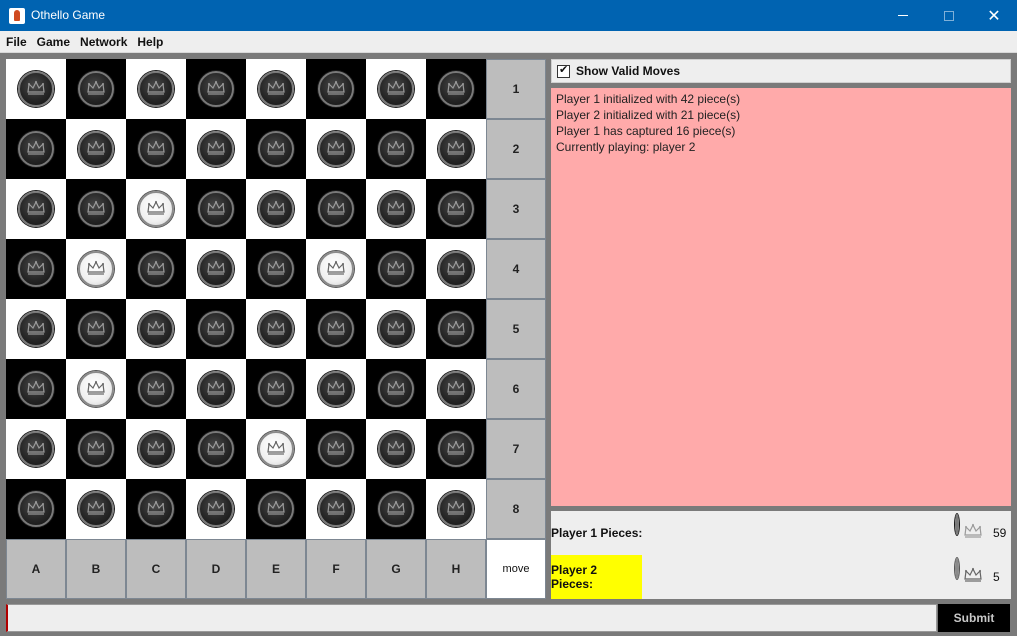 The width and height of the screenshot is (1017, 636). I want to click on maximize-button, so click(949, 15).